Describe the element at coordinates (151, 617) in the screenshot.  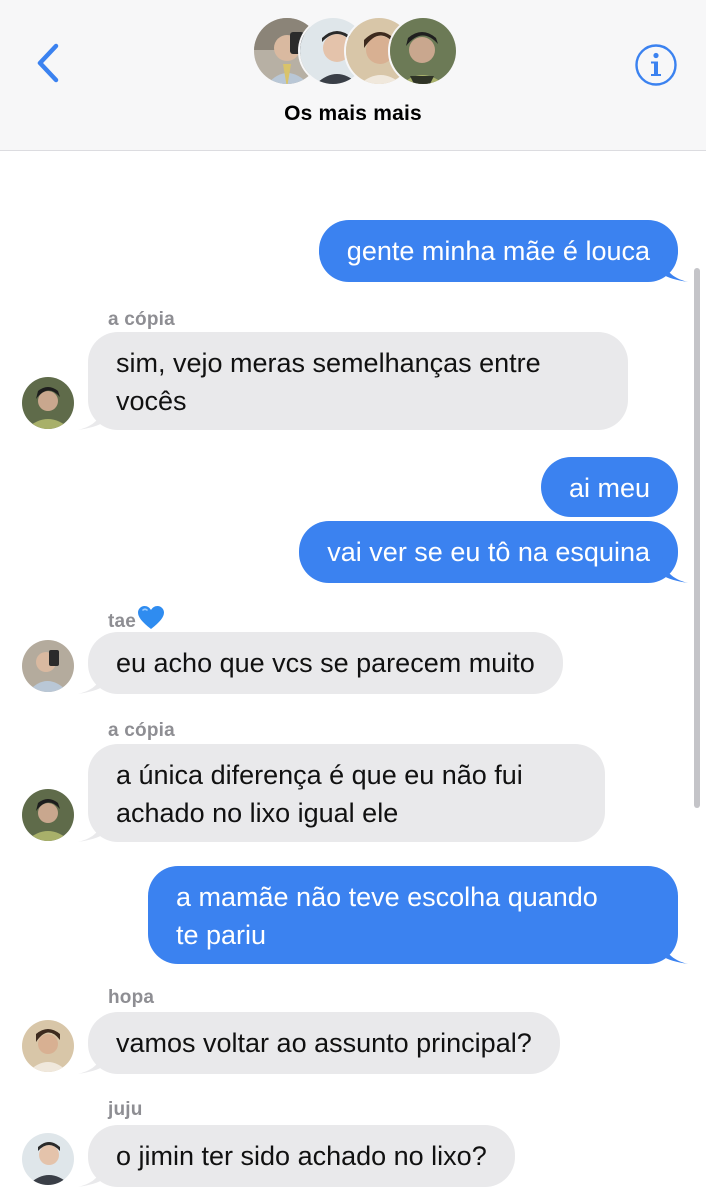
I see `blue-heart-icon` at that location.